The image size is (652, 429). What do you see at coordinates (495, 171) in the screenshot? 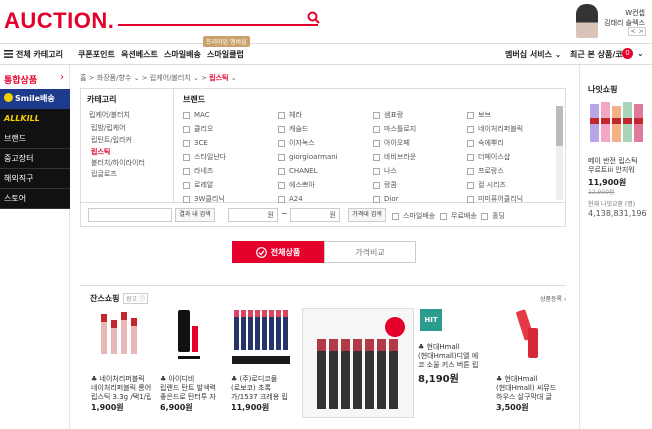
I see `brand-checkbox: 프로랑스` at bounding box center [495, 171].